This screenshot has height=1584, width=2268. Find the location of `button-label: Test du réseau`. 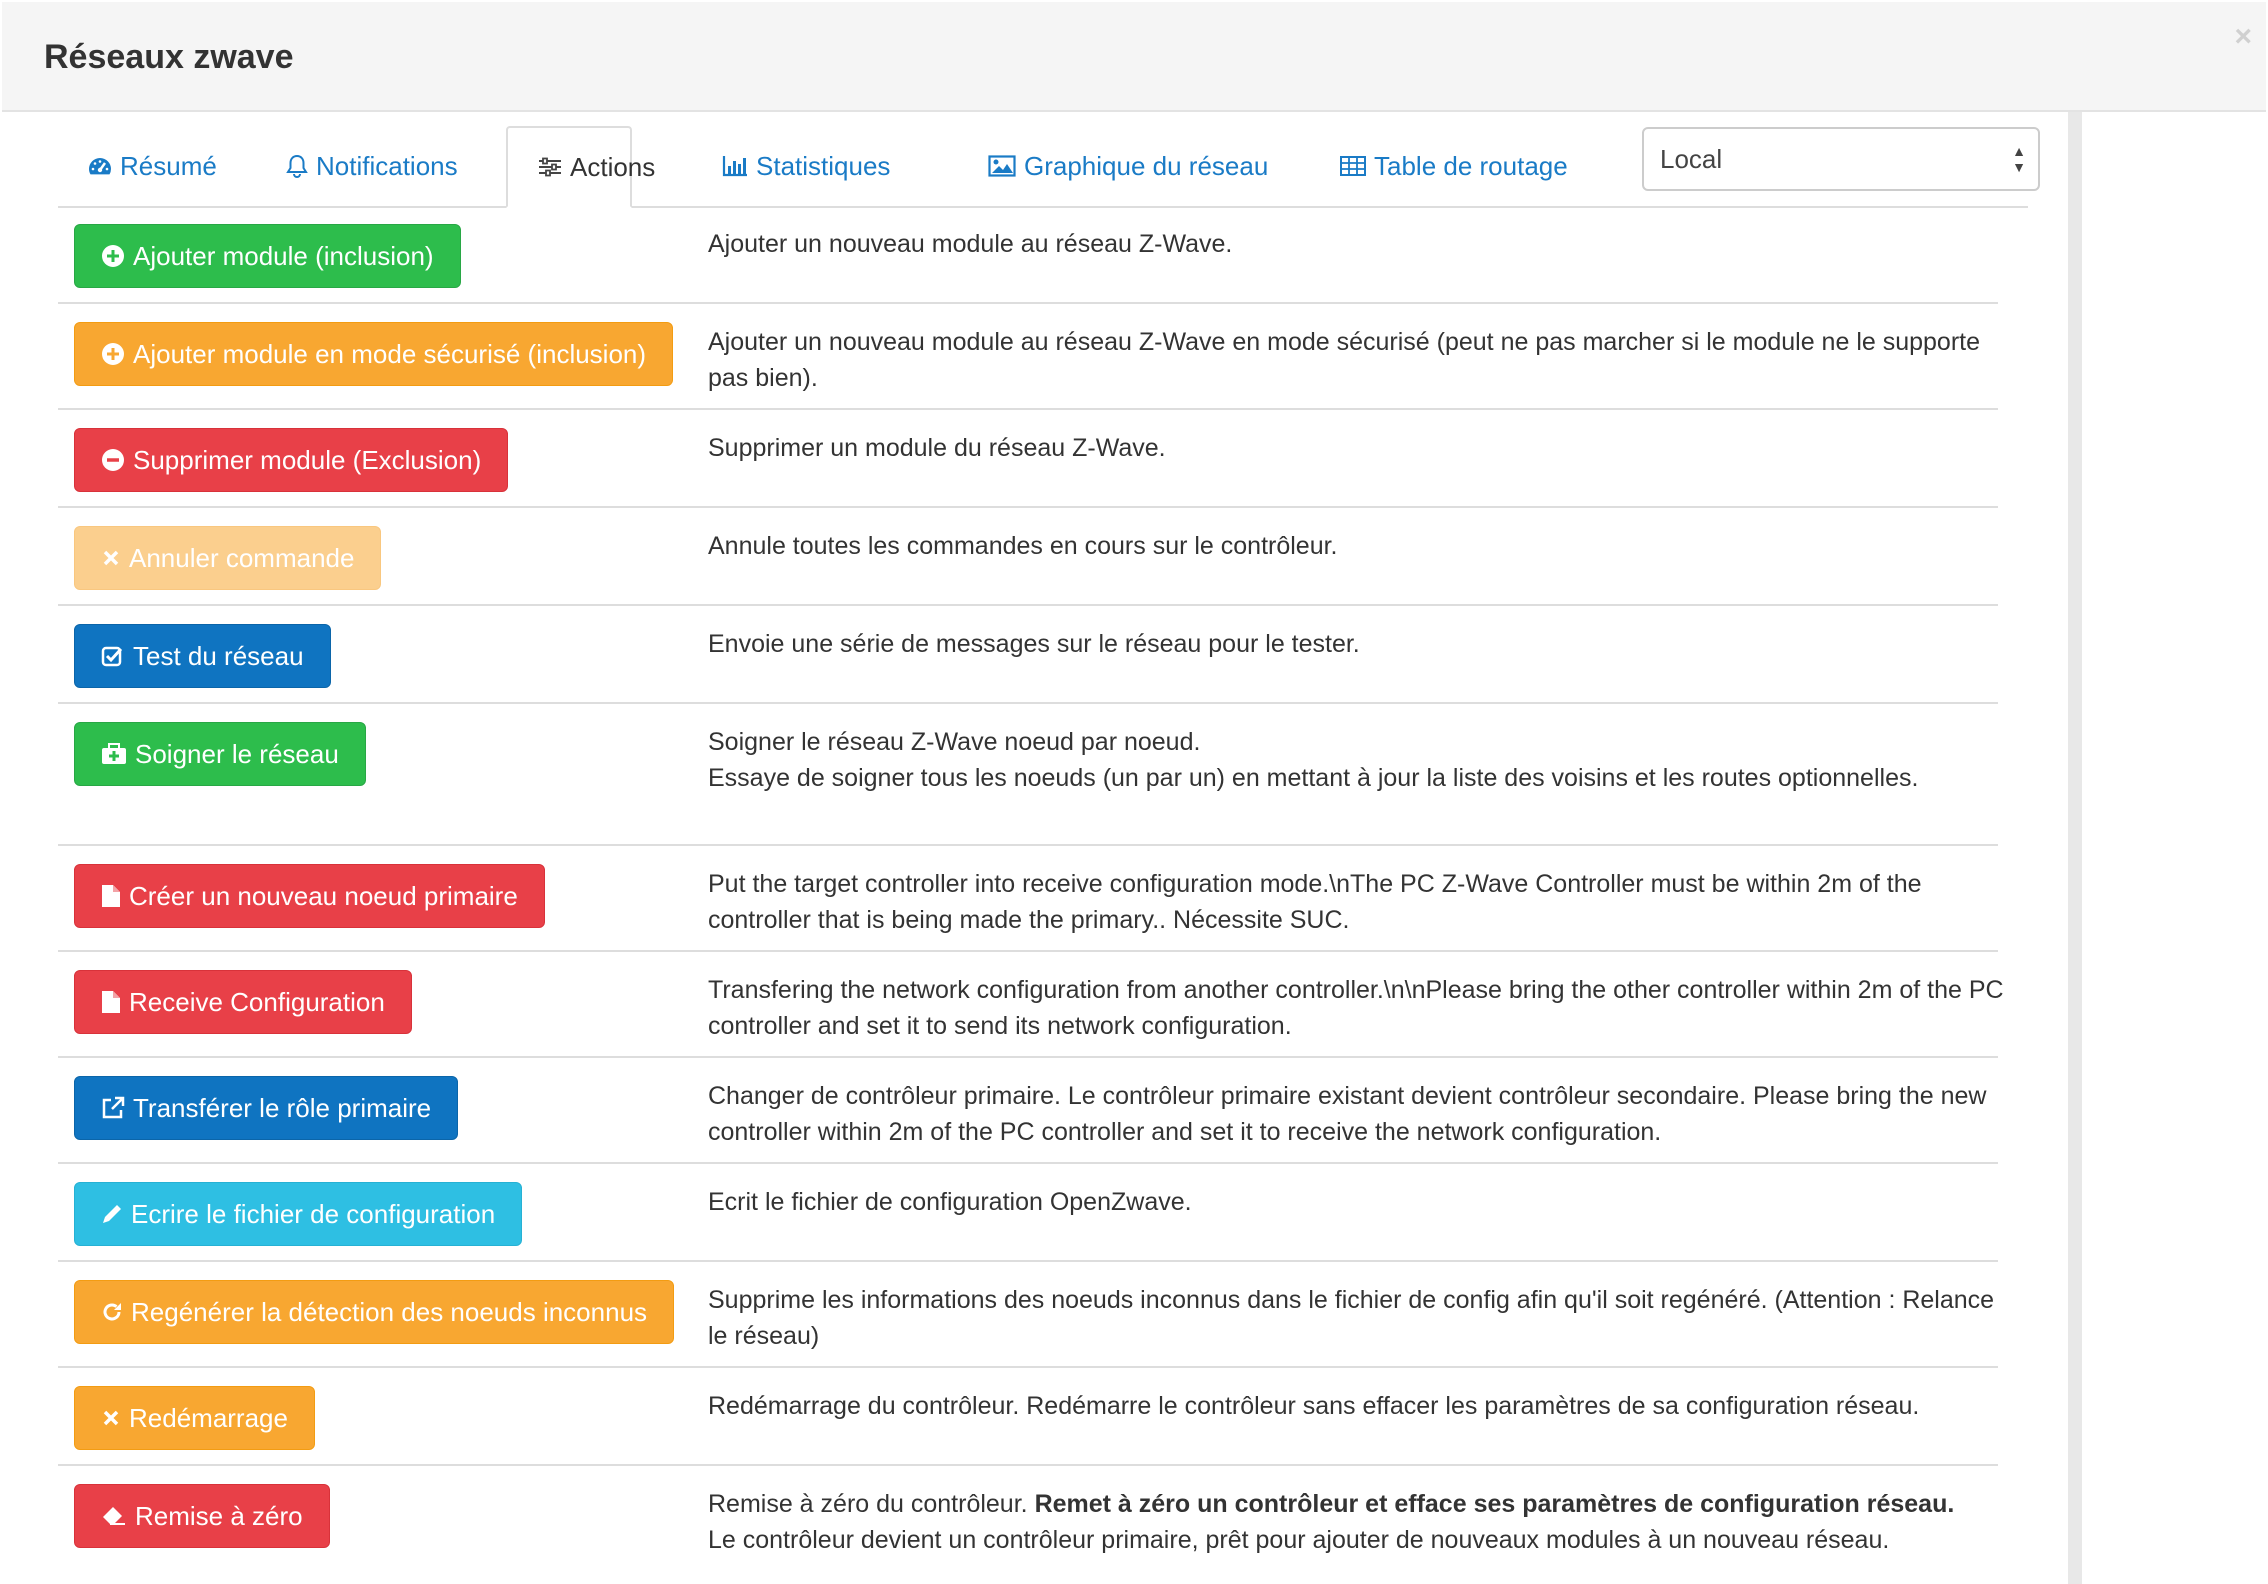

button-label: Test du réseau is located at coordinates (218, 655).